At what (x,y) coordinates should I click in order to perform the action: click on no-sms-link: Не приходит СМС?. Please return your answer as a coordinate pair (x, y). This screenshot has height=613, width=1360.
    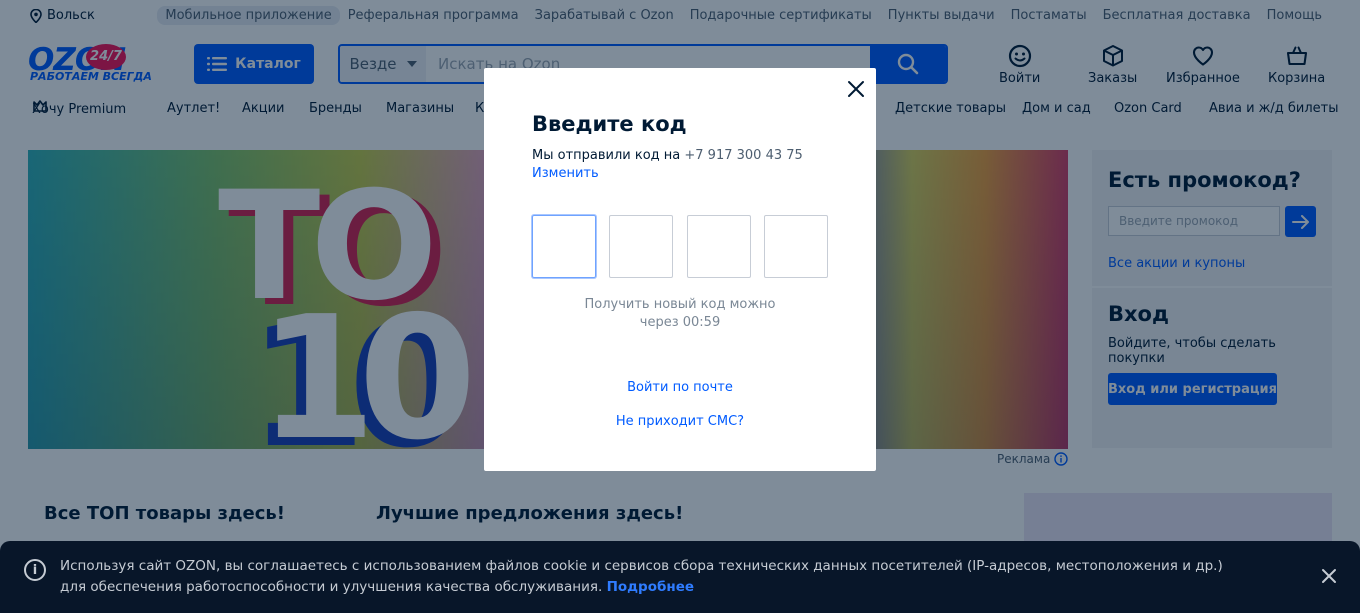
    Looking at the image, I should click on (680, 421).